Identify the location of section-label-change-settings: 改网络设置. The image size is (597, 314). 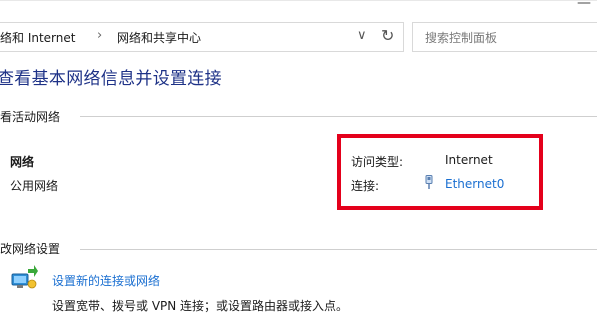
(30, 249).